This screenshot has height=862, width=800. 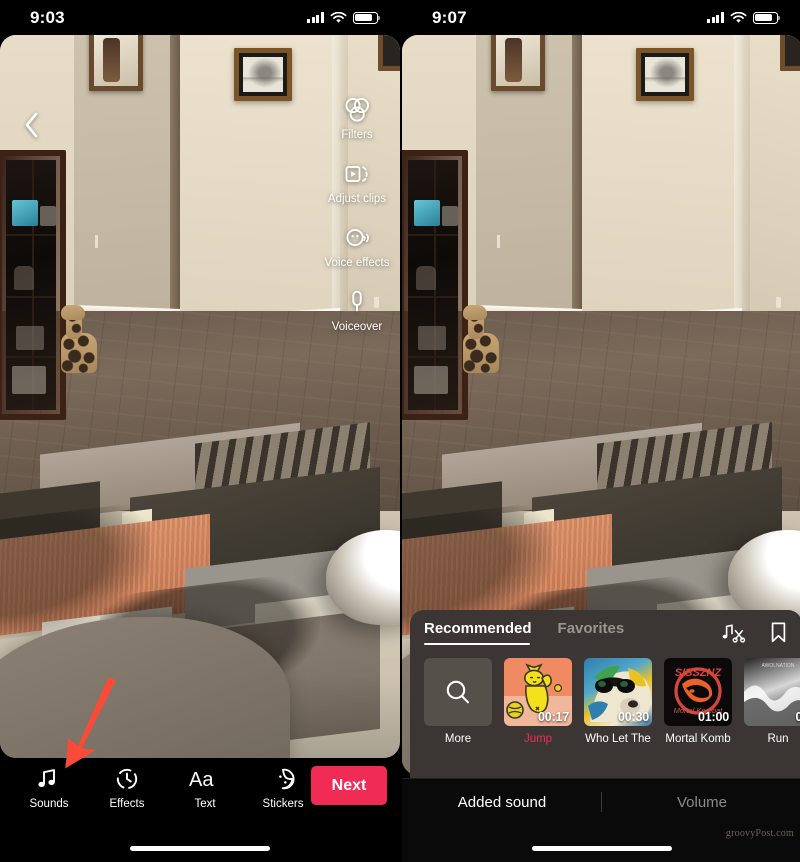 I want to click on voice-effects-icon, so click(x=357, y=238).